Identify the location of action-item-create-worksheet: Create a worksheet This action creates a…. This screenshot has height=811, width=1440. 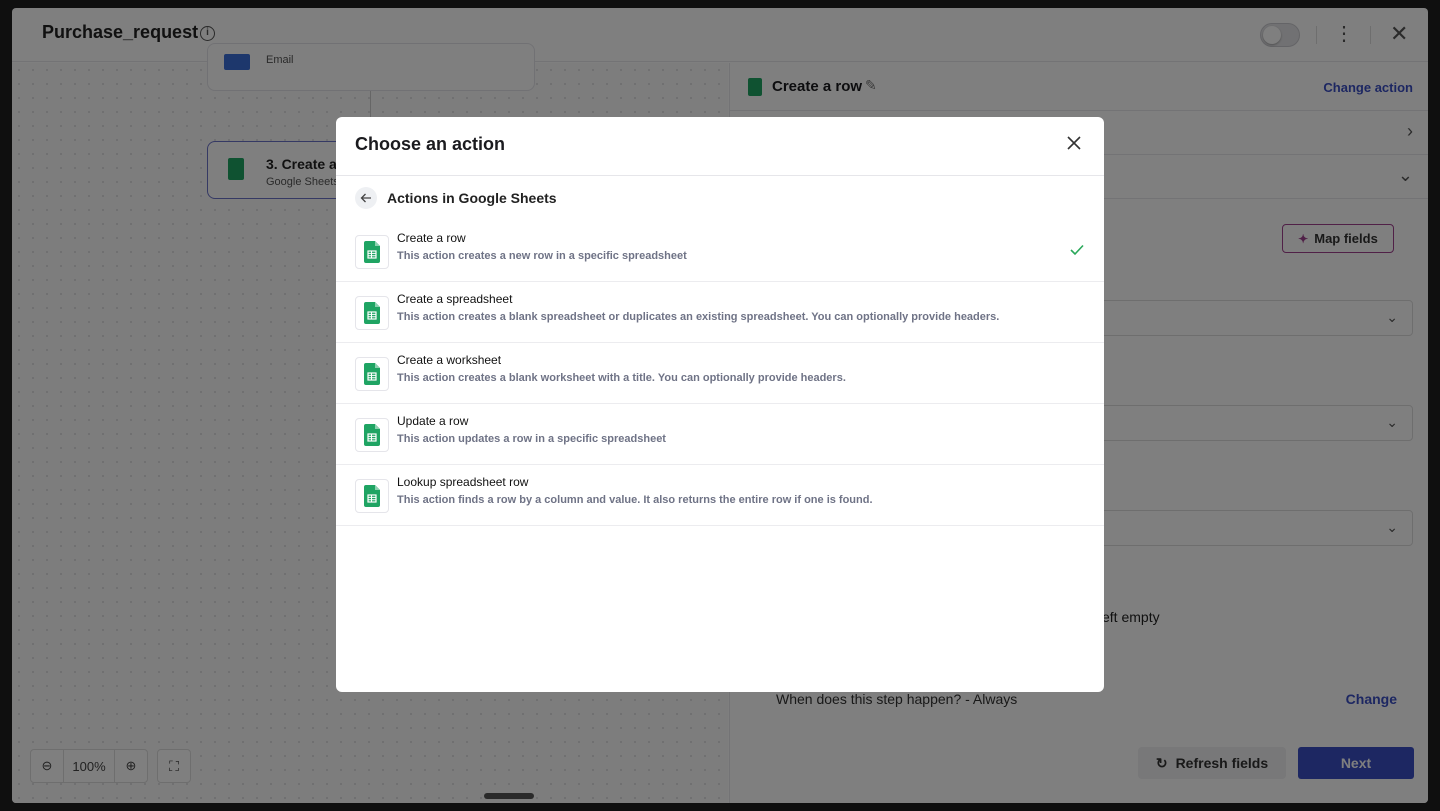
(720, 373).